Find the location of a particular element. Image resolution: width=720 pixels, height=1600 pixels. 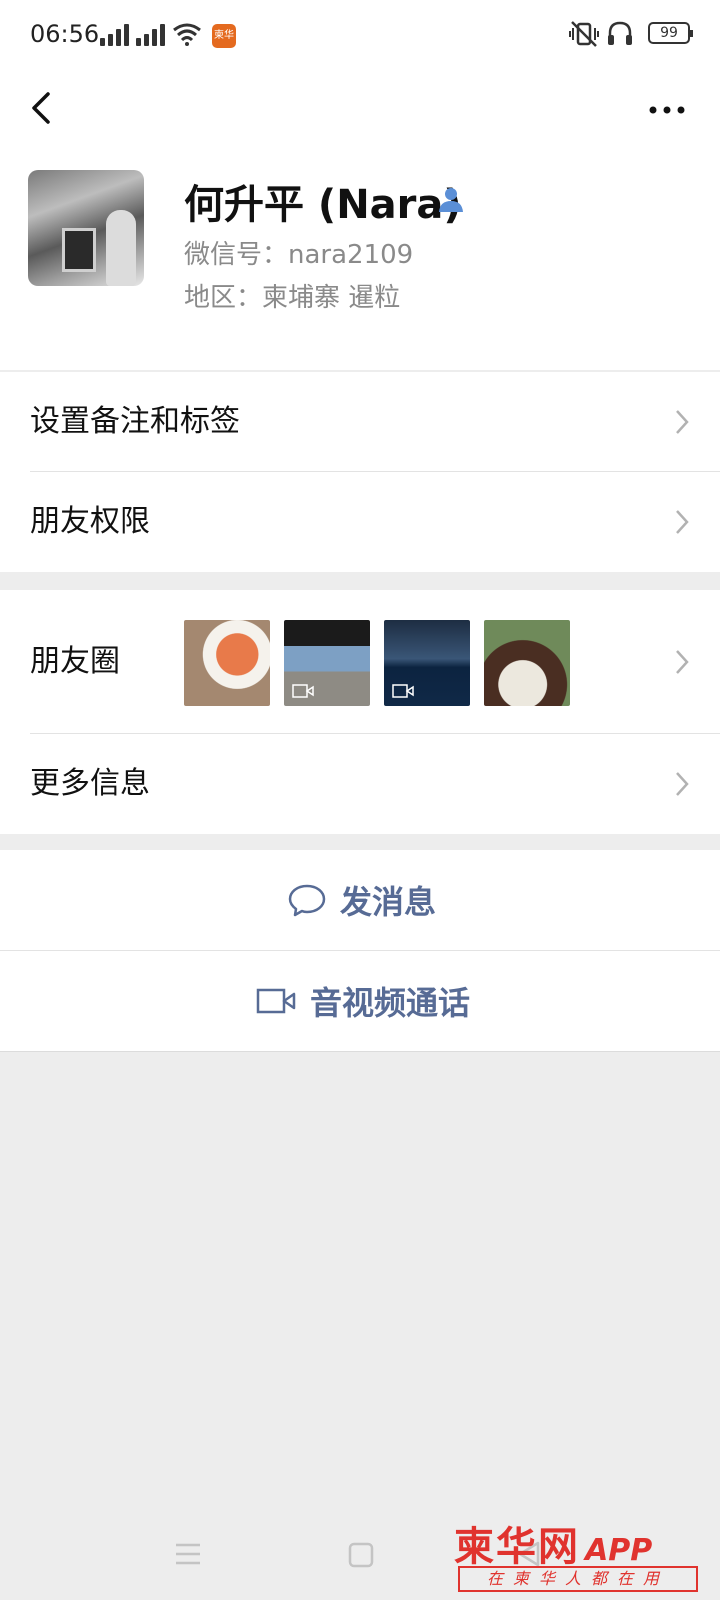

moments-label: 朋友圈 is located at coordinates (75, 661).